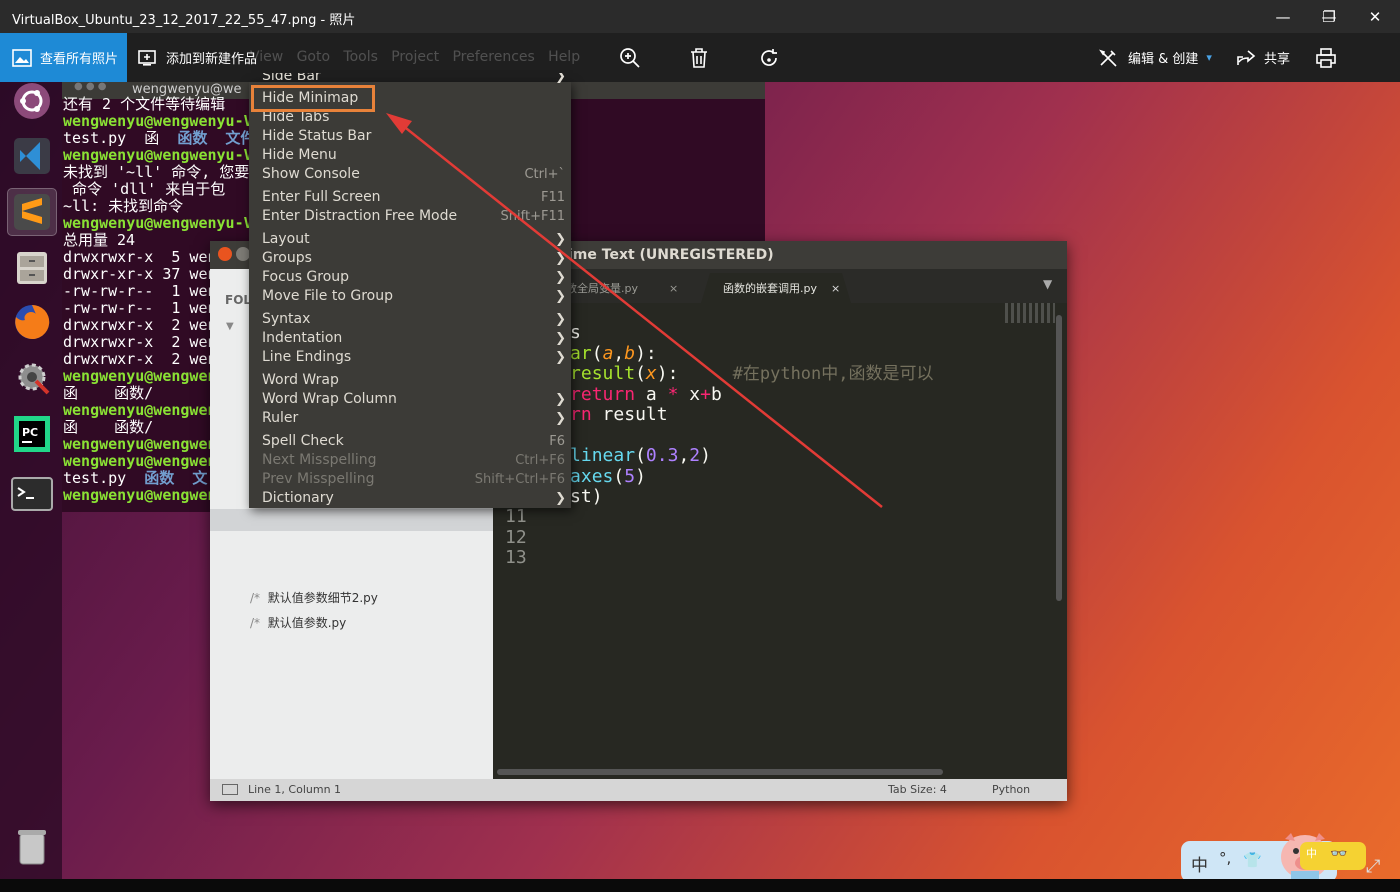 This screenshot has width=1400, height=892. I want to click on fullscreen-expand-icon: ⤢, so click(1373, 866).